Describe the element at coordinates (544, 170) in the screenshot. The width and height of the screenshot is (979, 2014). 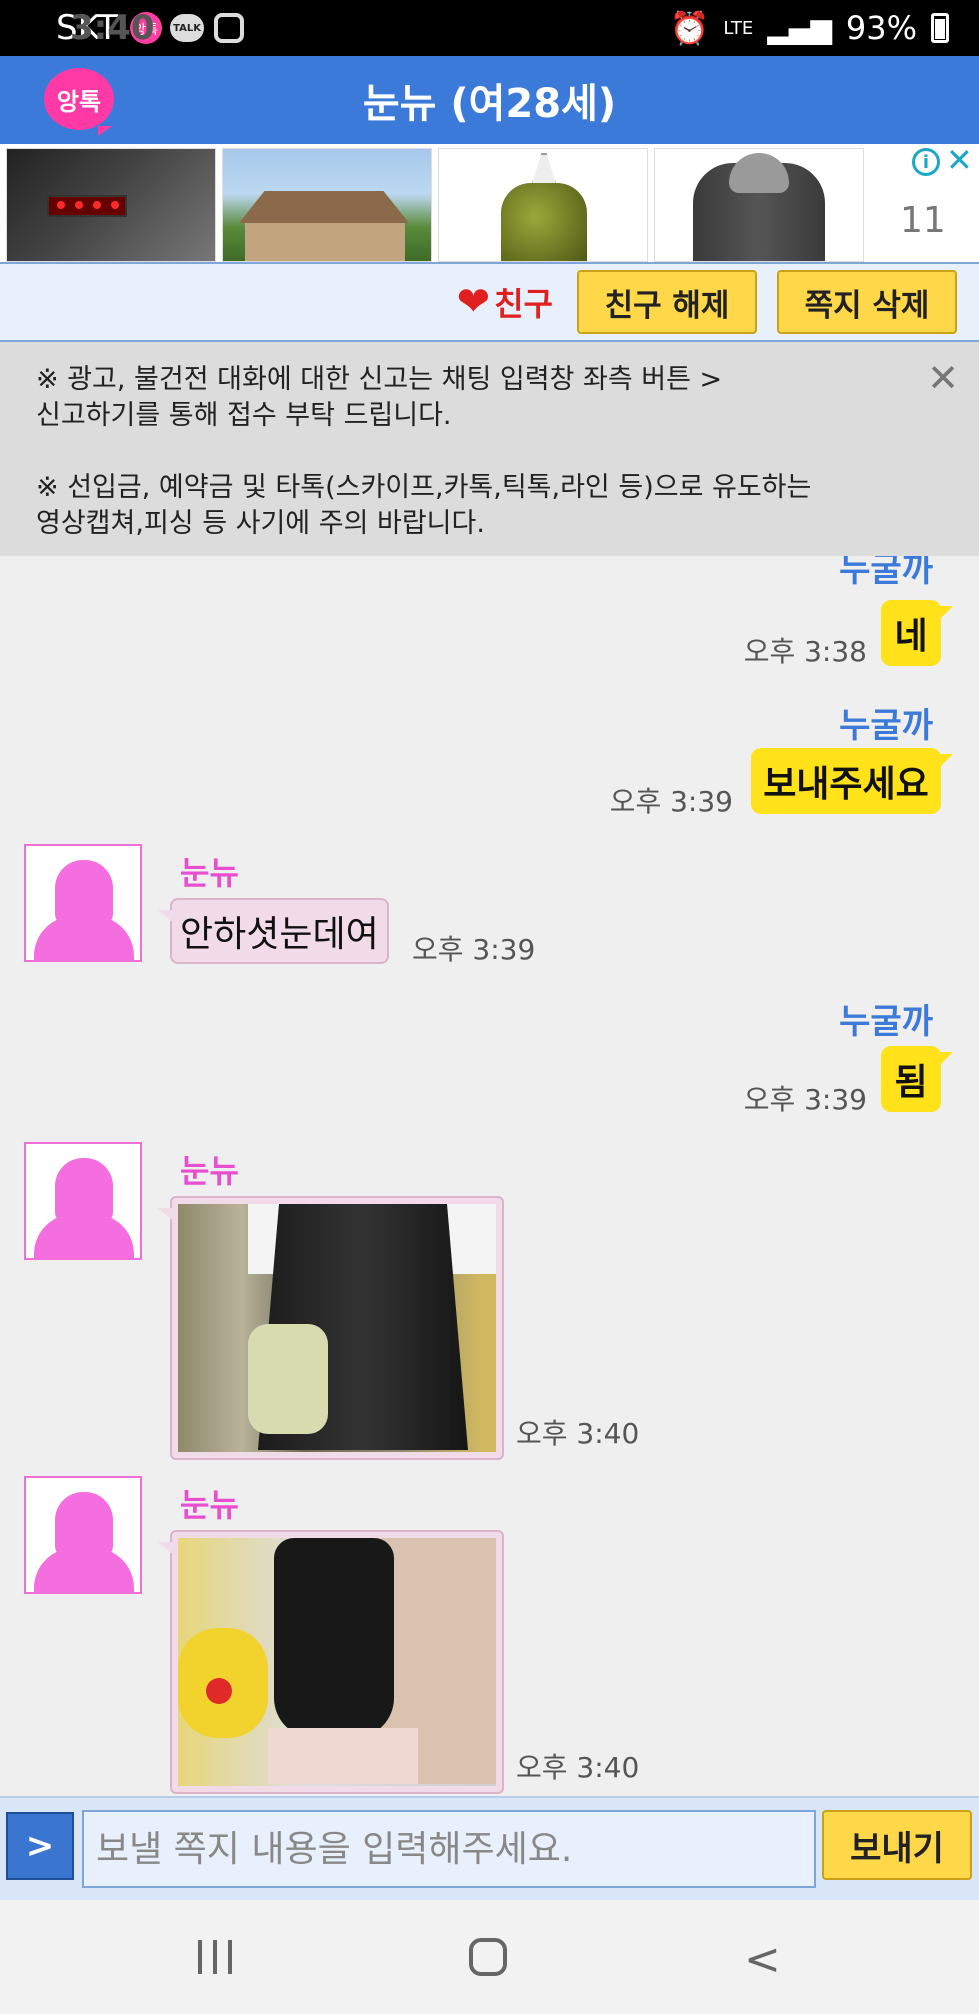
I see `bottle-cap-image` at that location.